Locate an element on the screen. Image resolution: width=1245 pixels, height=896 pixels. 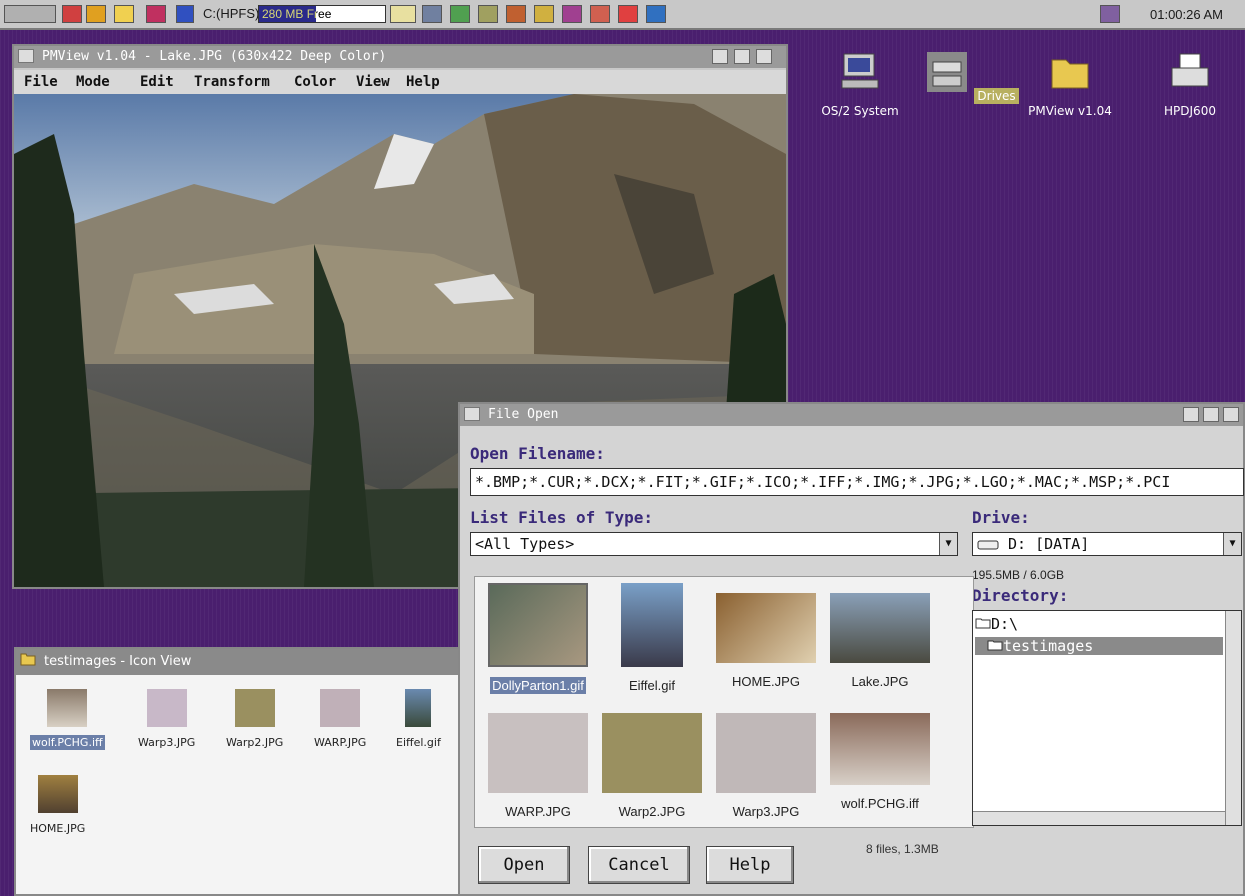
desktop-icon-os2-system: OS/2 System is located at coordinates (860, 84).